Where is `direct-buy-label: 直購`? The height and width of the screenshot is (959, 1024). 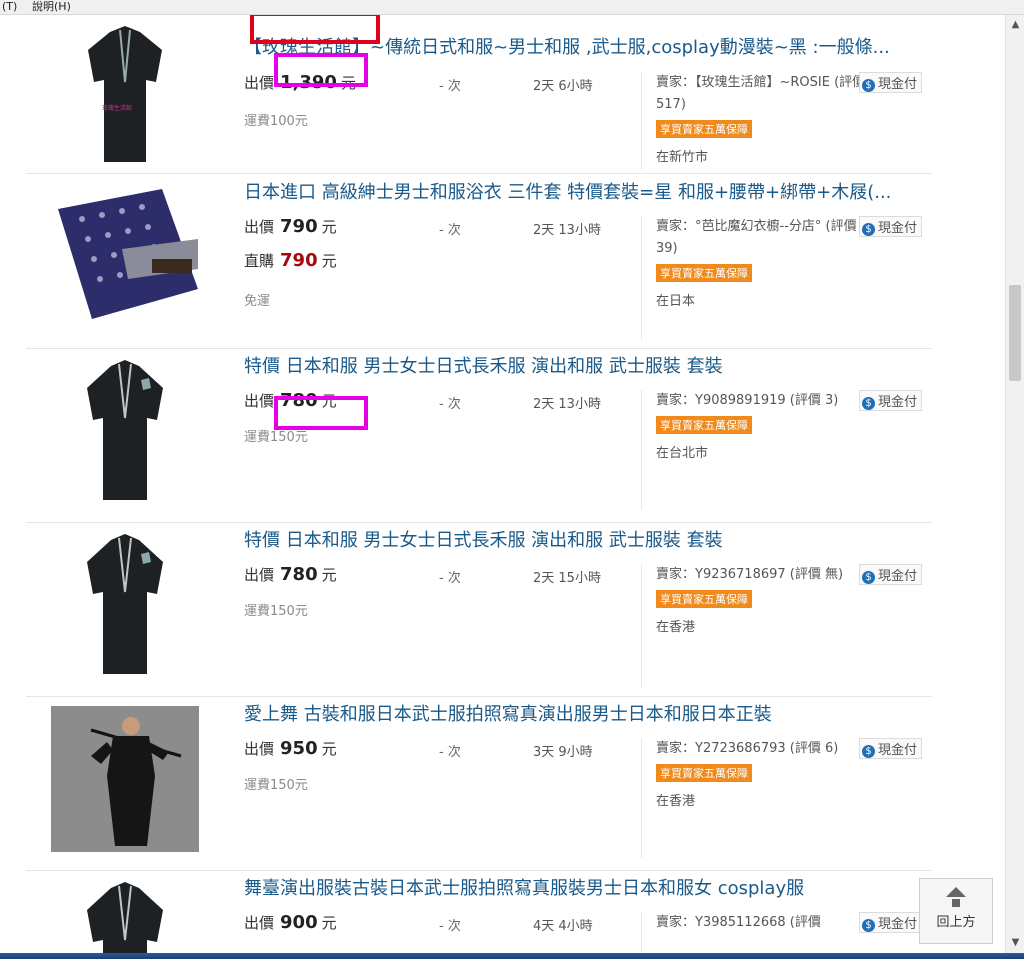
direct-buy-label: 直購 is located at coordinates (259, 261).